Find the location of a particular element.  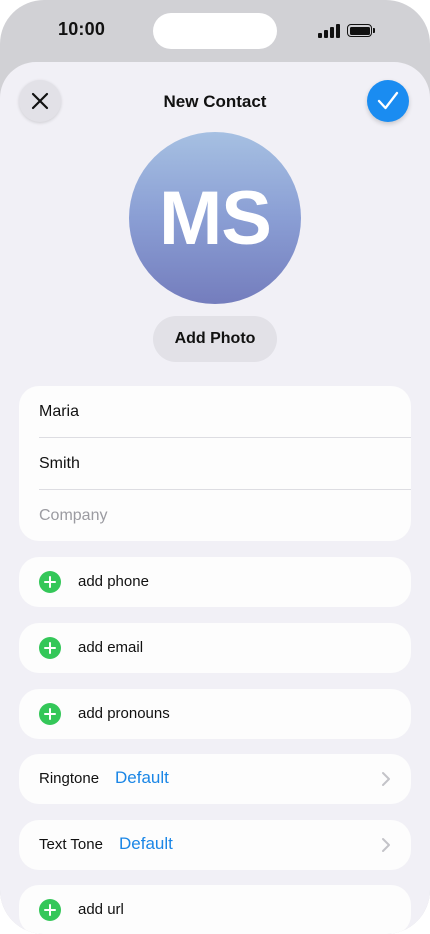

done-button is located at coordinates (388, 101).